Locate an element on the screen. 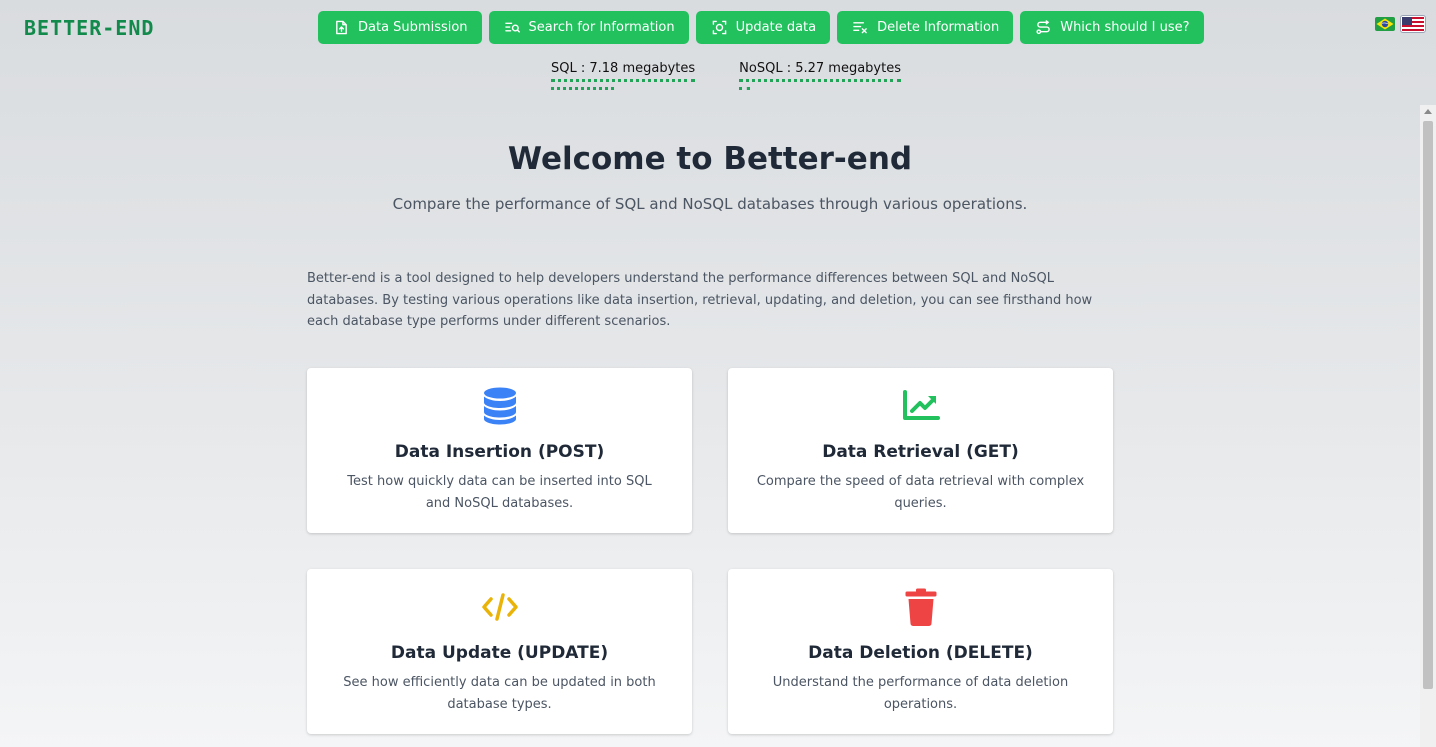  search-information-button: Search for Information is located at coordinates (588, 27).